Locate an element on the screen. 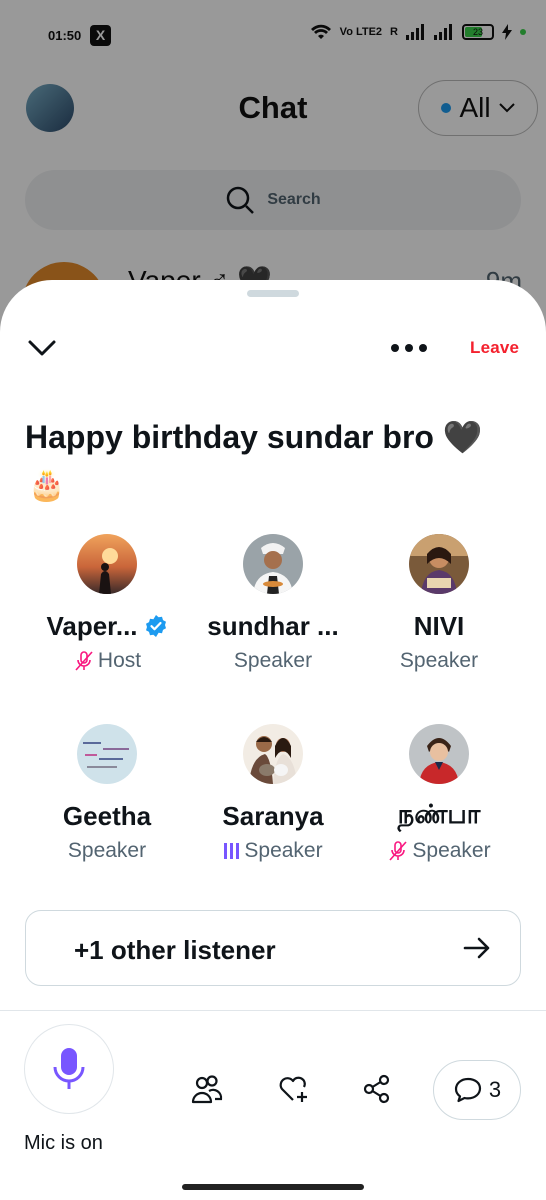 This screenshot has height=1200, width=546. home-indicator is located at coordinates (273, 1187).